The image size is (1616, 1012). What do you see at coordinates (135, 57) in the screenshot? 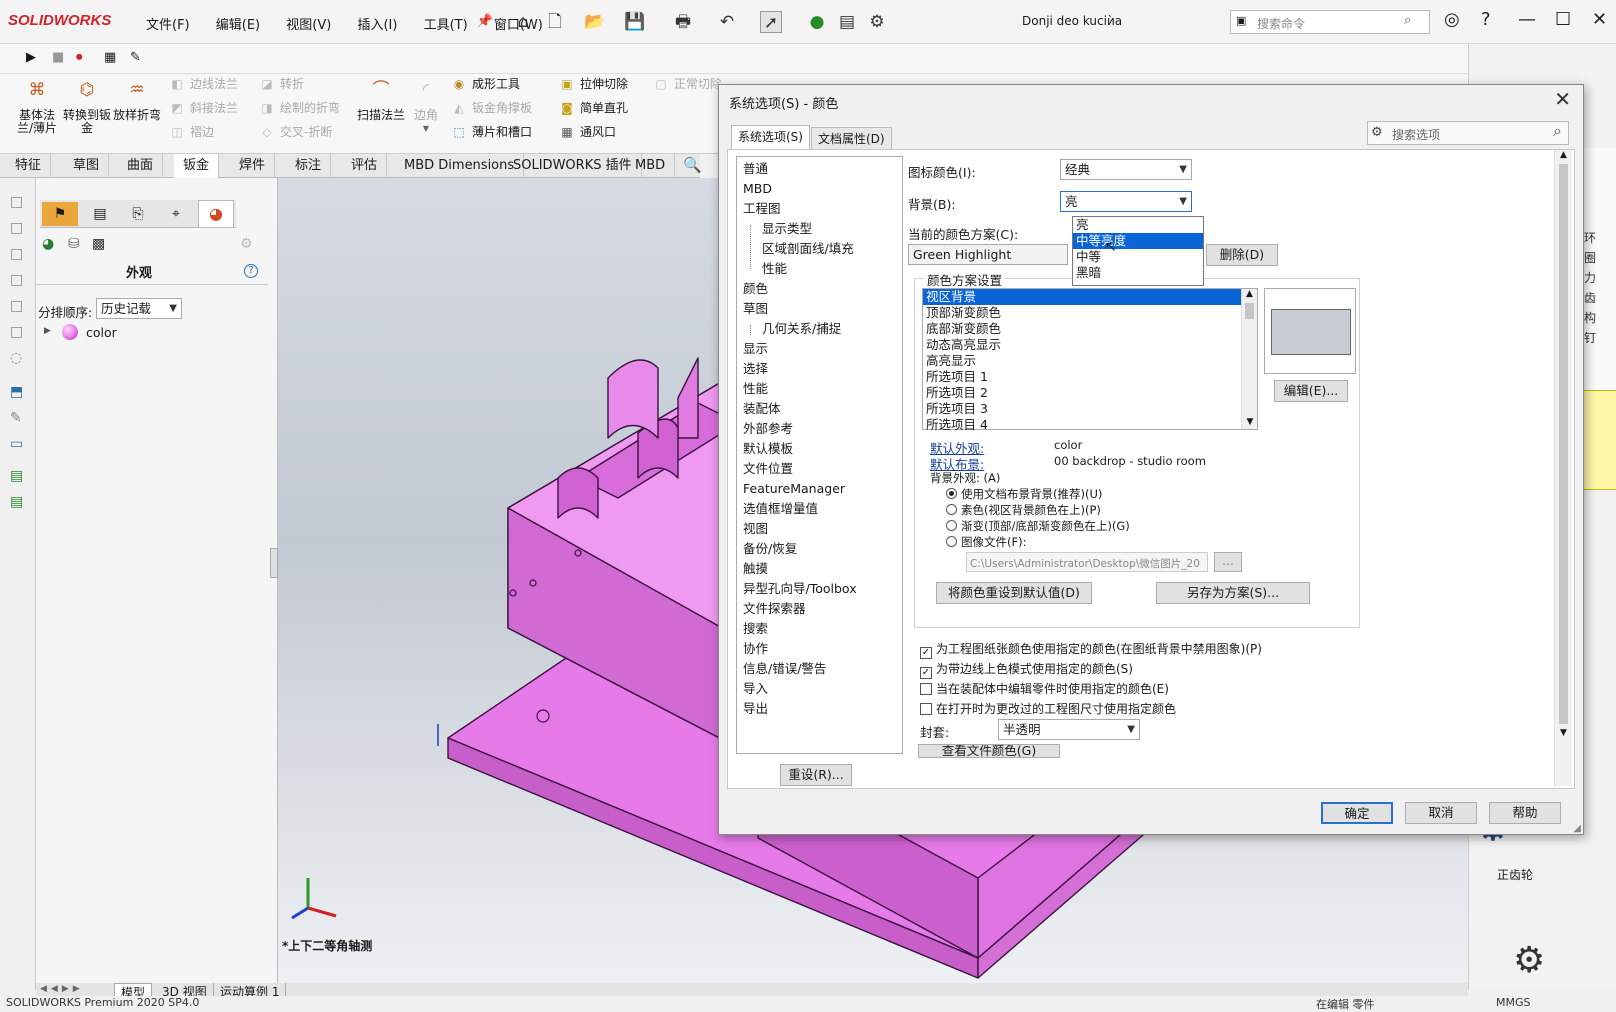
I see `edit-macro-icon: ✎` at bounding box center [135, 57].